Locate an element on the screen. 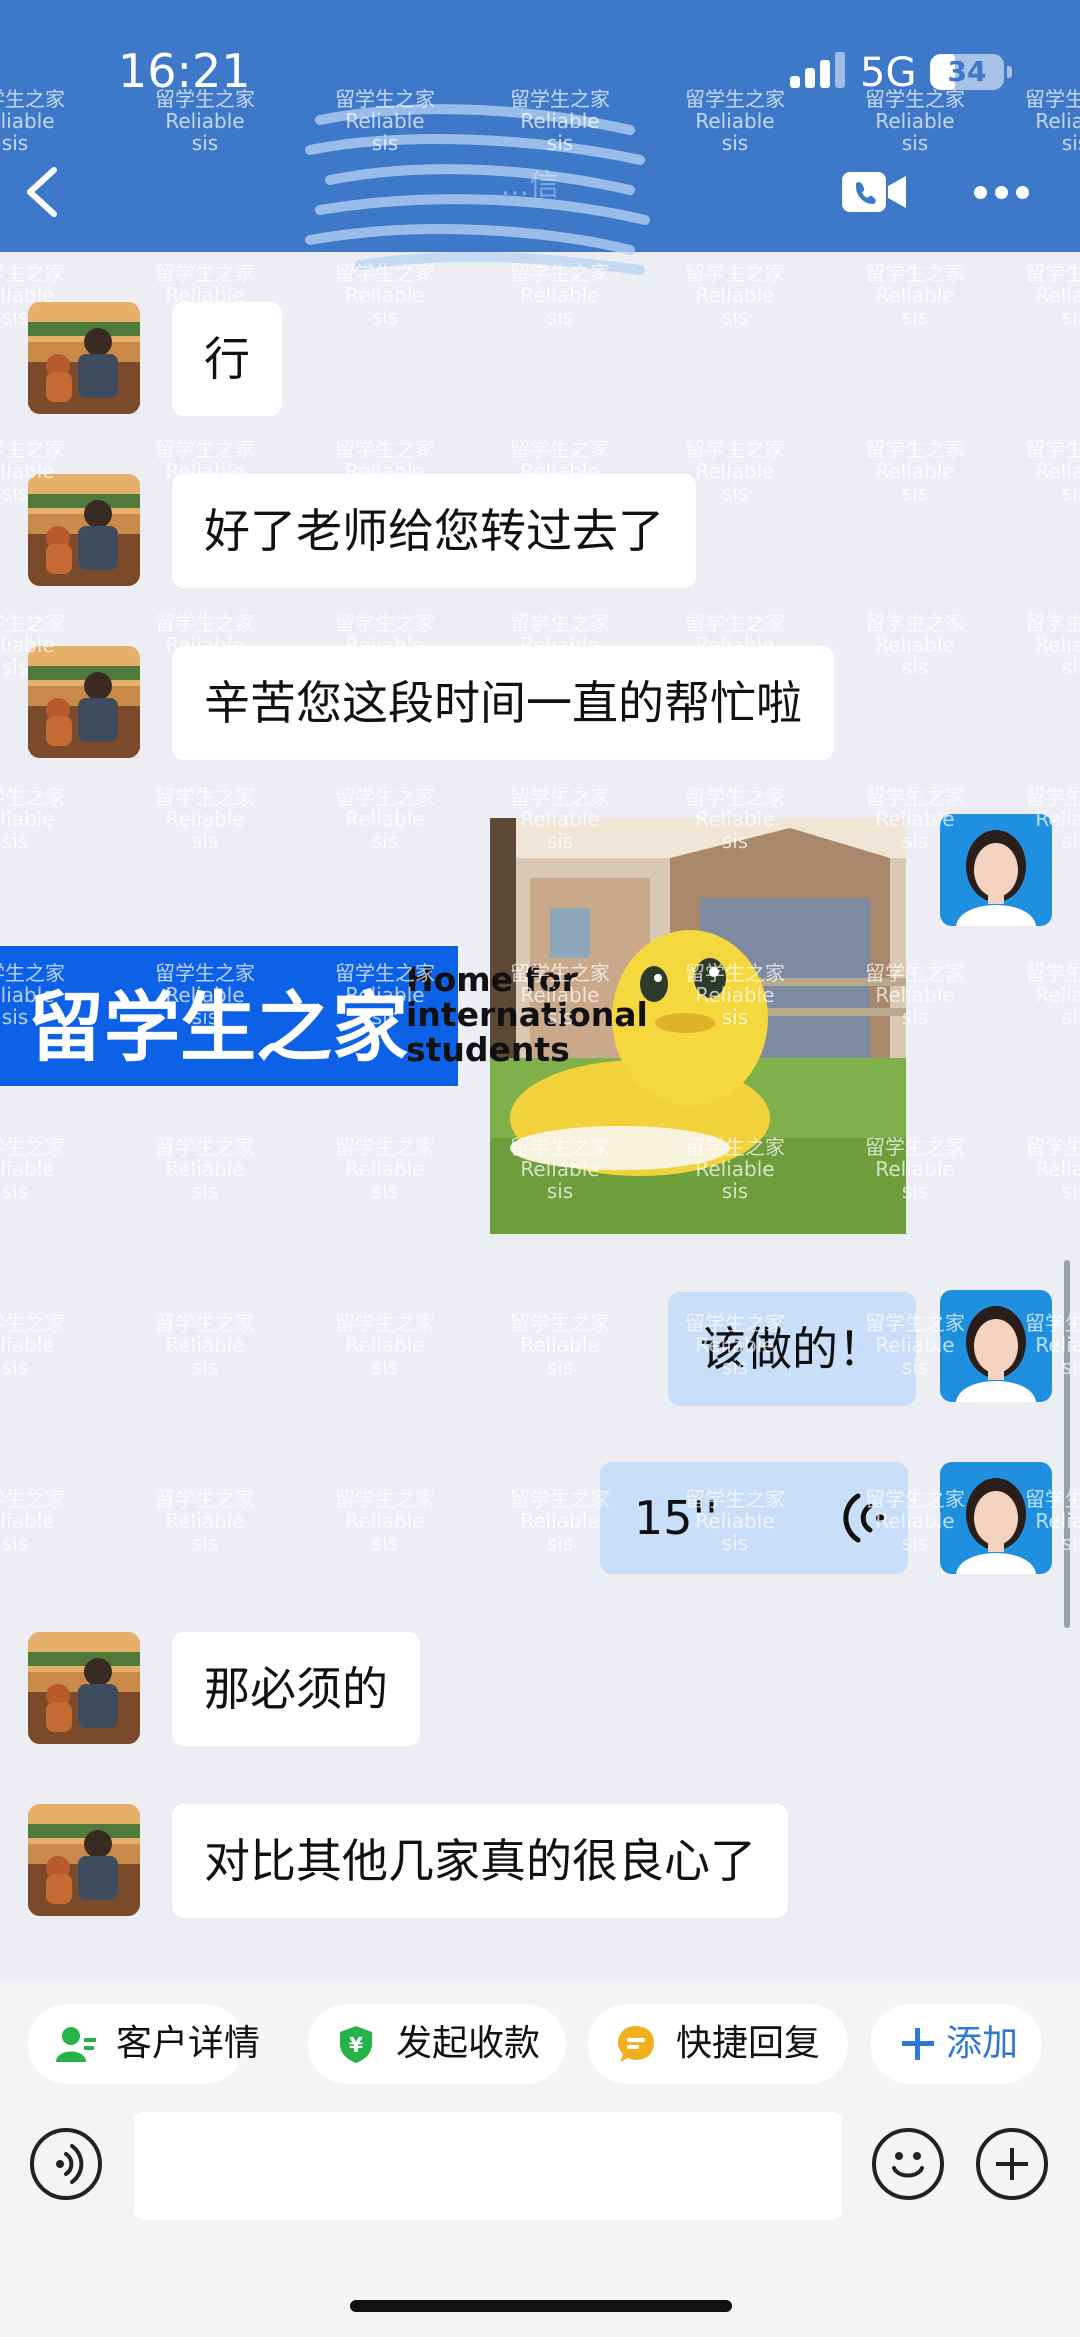  chat-title: ...信 is located at coordinates (530, 185).